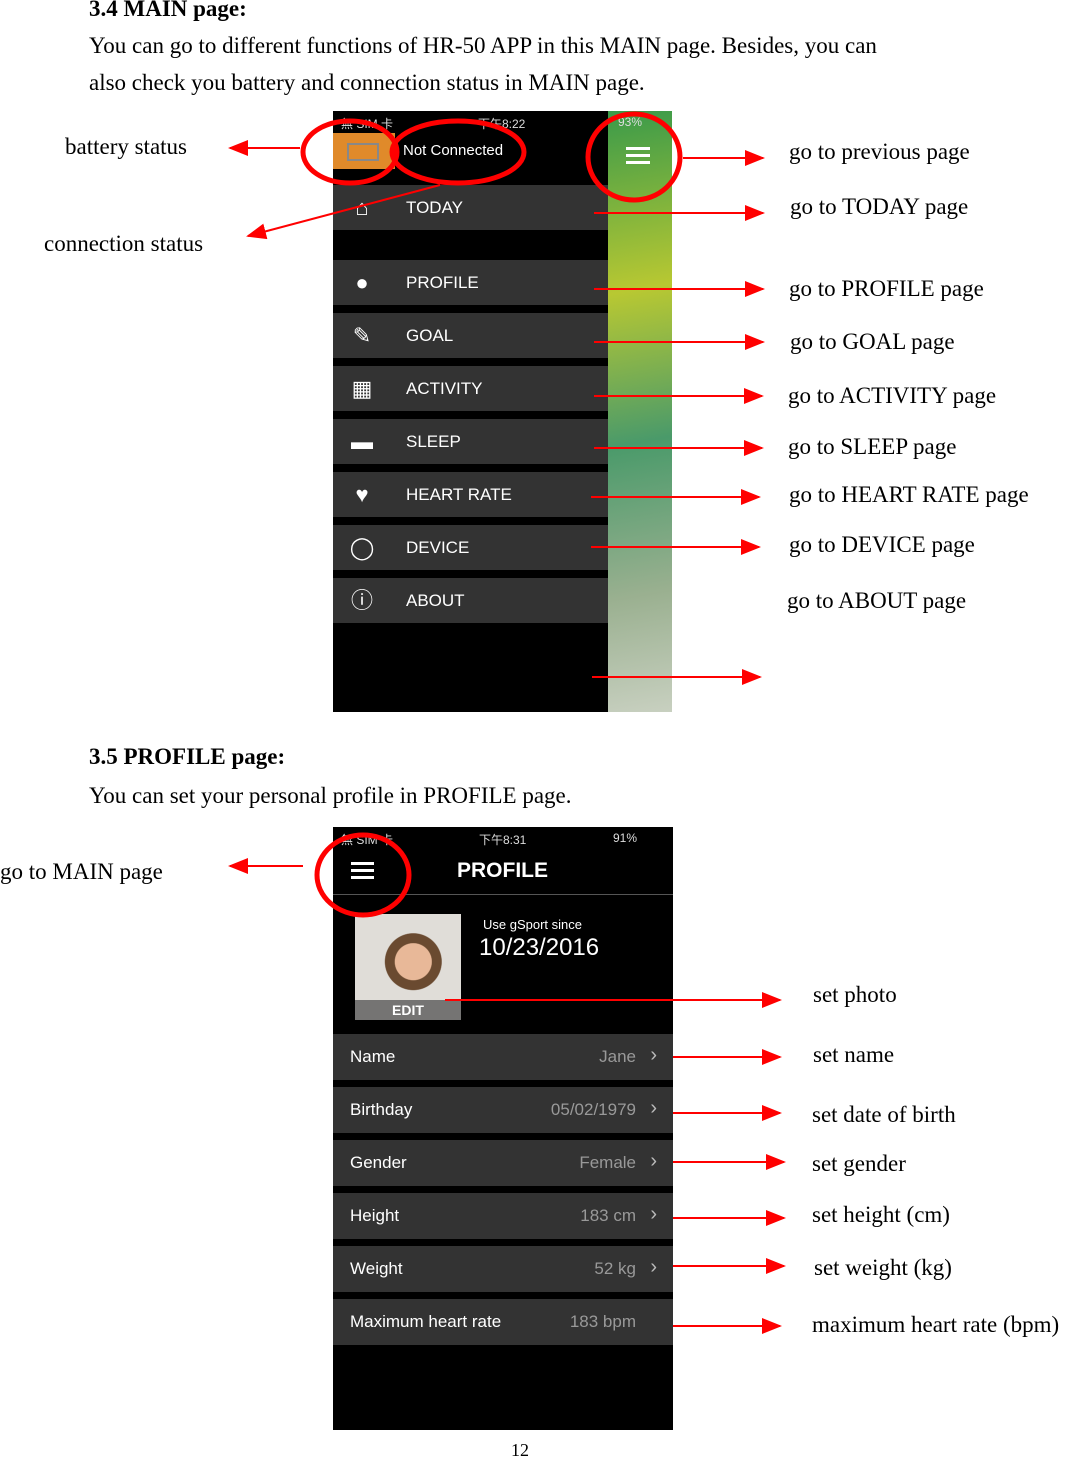 Image resolution: width=1079 pixels, height=1460 pixels. I want to click on menu-item-activity: ▦ ACTIVITY, so click(470, 388).